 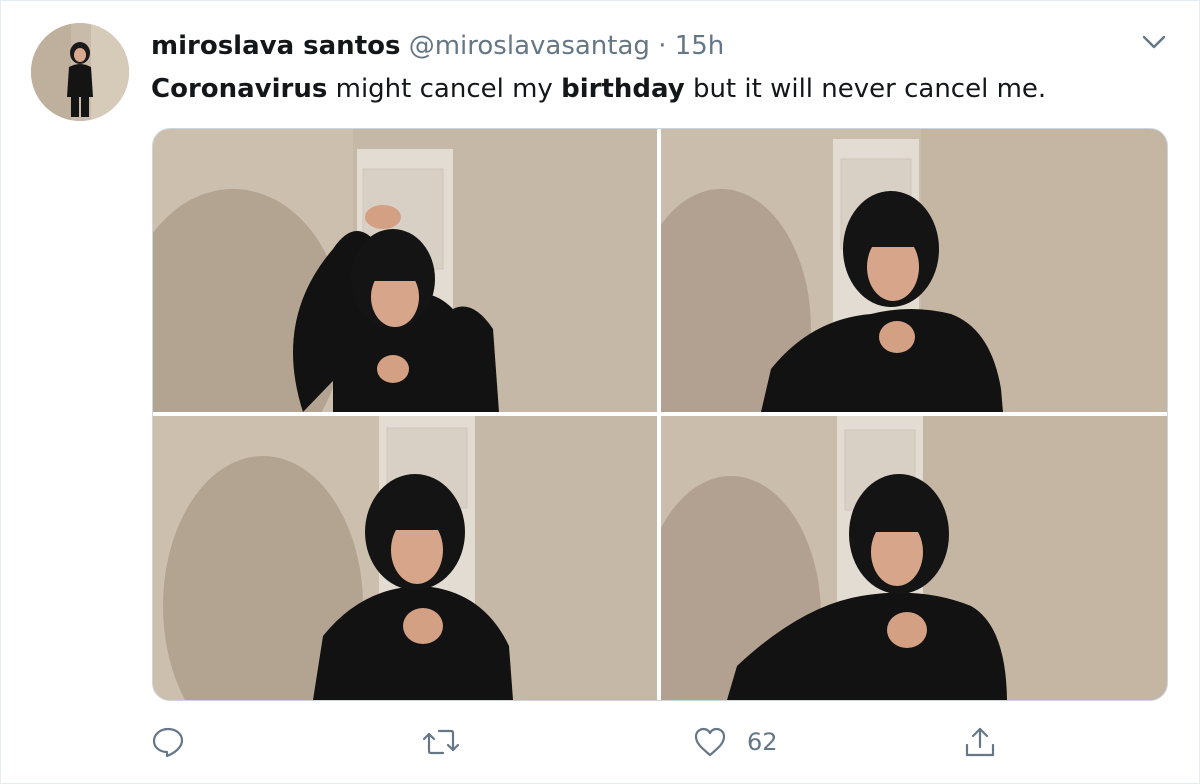 What do you see at coordinates (710, 742) in the screenshot?
I see `heart-icon` at bounding box center [710, 742].